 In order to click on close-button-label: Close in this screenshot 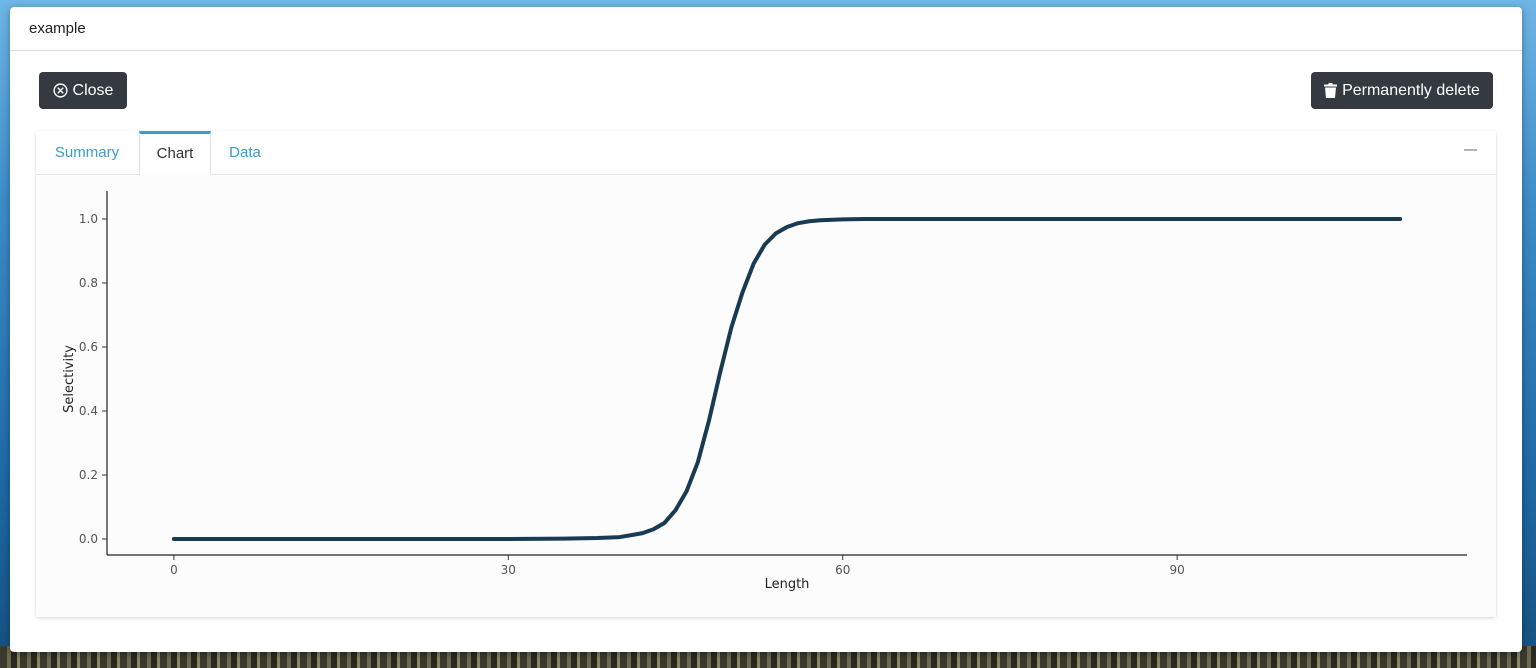, I will do `click(93, 90)`.